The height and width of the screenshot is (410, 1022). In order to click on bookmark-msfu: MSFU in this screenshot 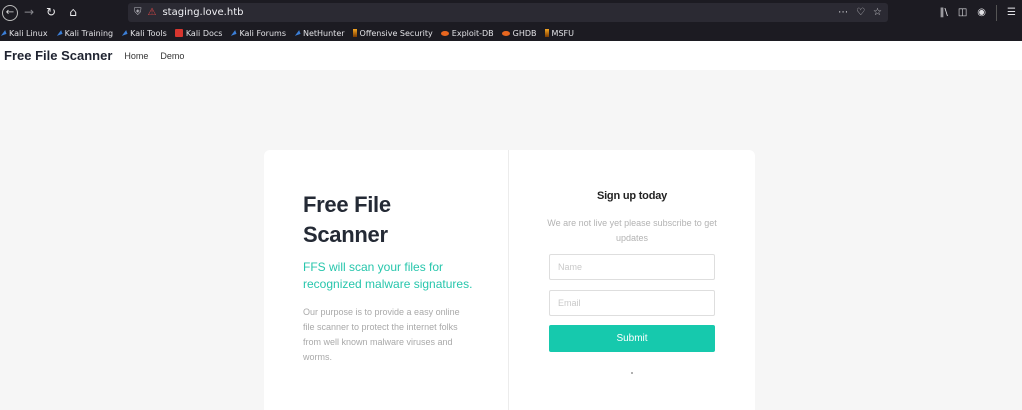, I will do `click(559, 33)`.